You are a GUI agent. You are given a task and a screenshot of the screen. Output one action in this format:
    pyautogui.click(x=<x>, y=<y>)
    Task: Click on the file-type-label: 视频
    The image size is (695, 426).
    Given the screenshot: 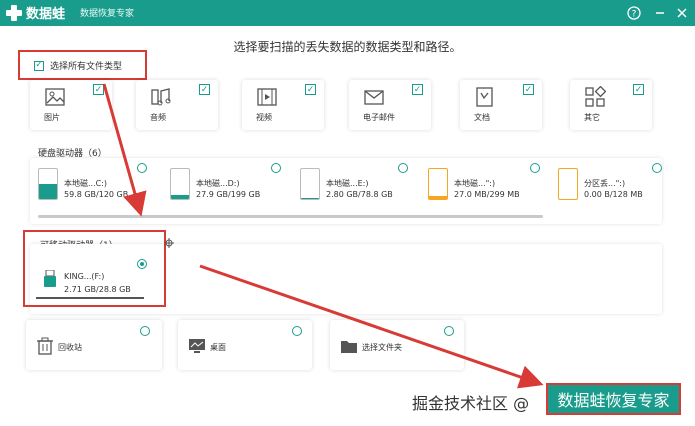 What is the action you would take?
    pyautogui.click(x=264, y=117)
    